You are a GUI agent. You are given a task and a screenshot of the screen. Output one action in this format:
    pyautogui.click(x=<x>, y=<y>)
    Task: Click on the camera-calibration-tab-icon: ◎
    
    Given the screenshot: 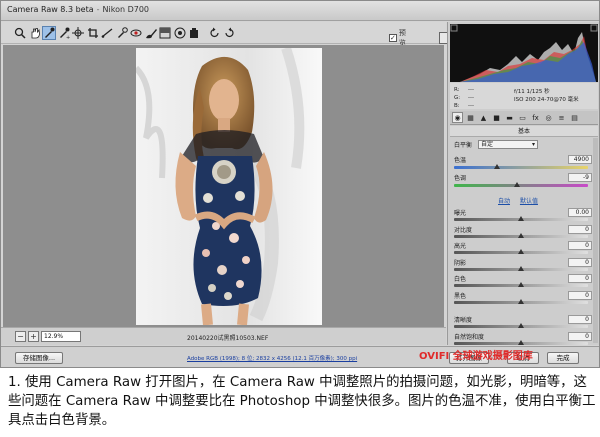 What is the action you would take?
    pyautogui.click(x=548, y=117)
    